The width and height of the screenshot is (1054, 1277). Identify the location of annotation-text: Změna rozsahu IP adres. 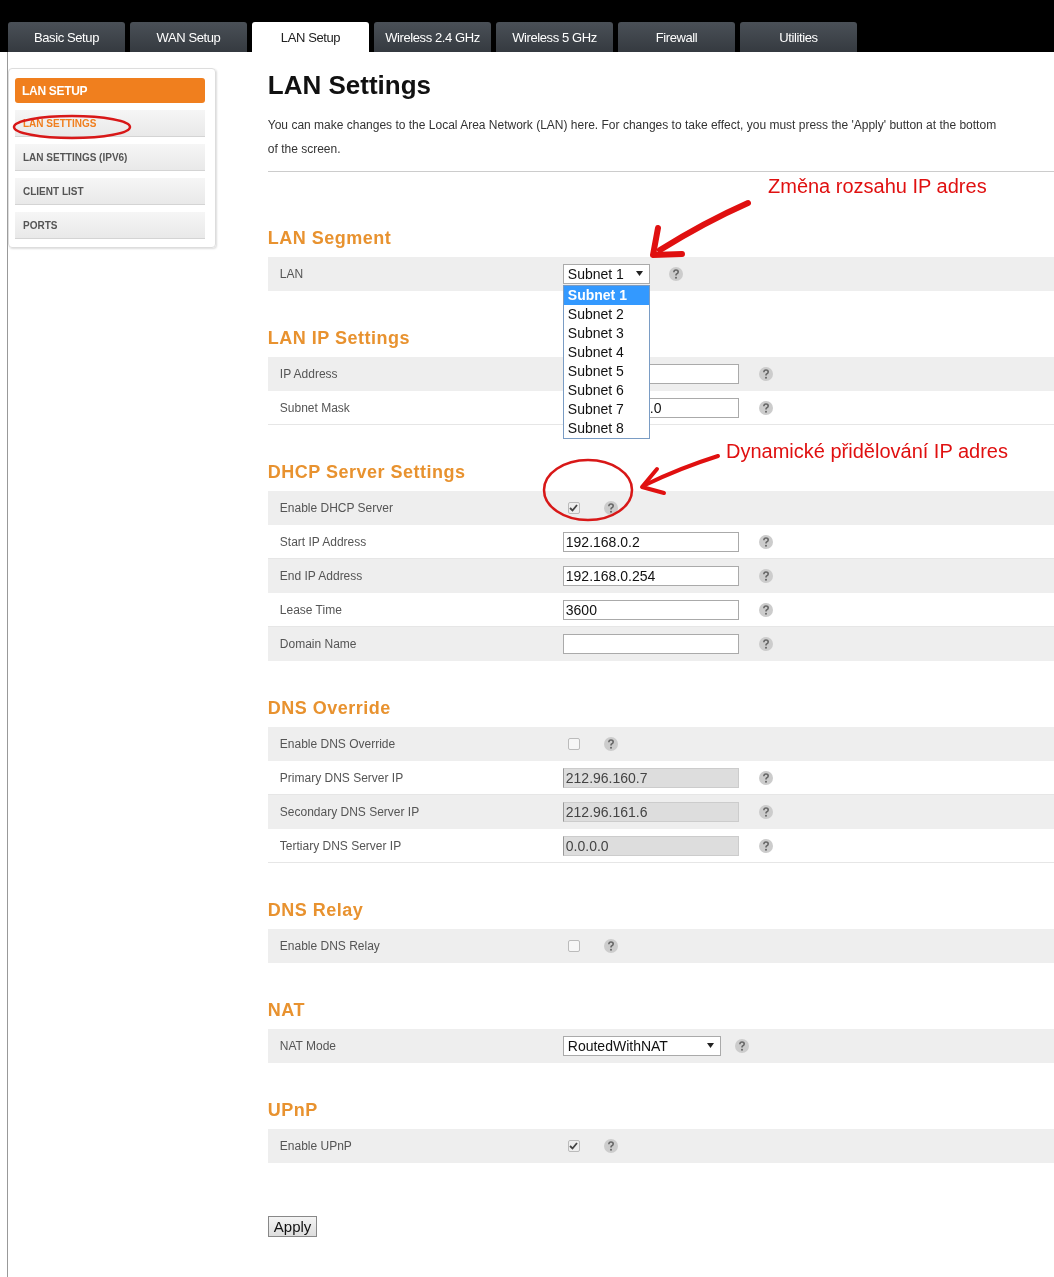
(877, 186).